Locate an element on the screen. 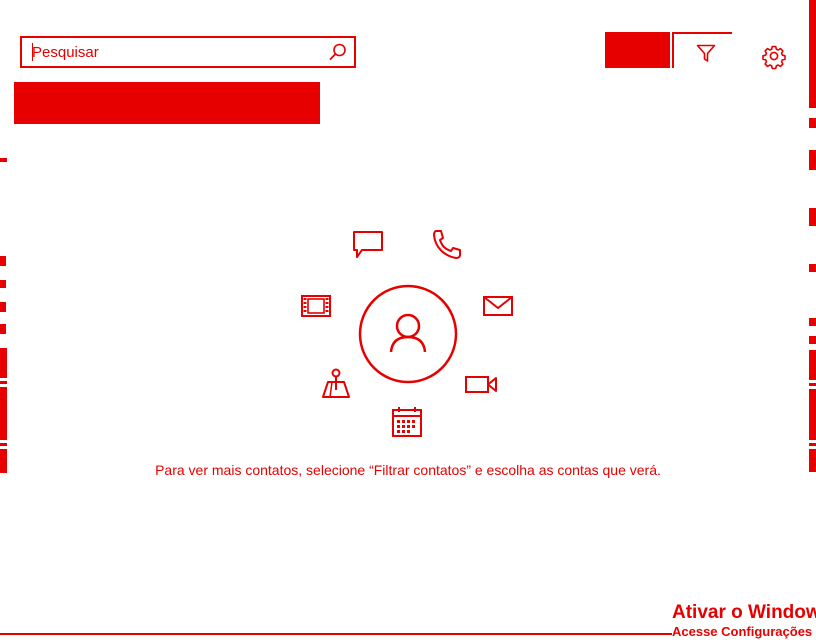  empty-state-illustration is located at coordinates (410, 330).